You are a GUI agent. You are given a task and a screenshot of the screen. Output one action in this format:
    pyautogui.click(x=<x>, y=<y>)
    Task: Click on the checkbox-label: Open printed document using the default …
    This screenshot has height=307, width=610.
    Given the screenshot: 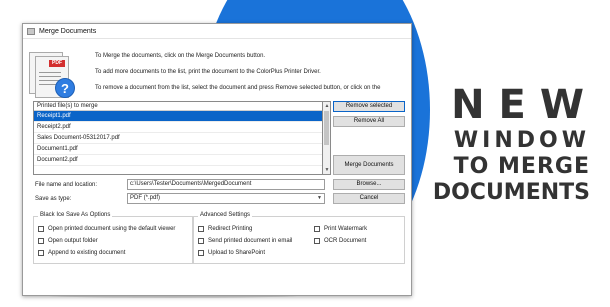 What is the action you would take?
    pyautogui.click(x=112, y=229)
    